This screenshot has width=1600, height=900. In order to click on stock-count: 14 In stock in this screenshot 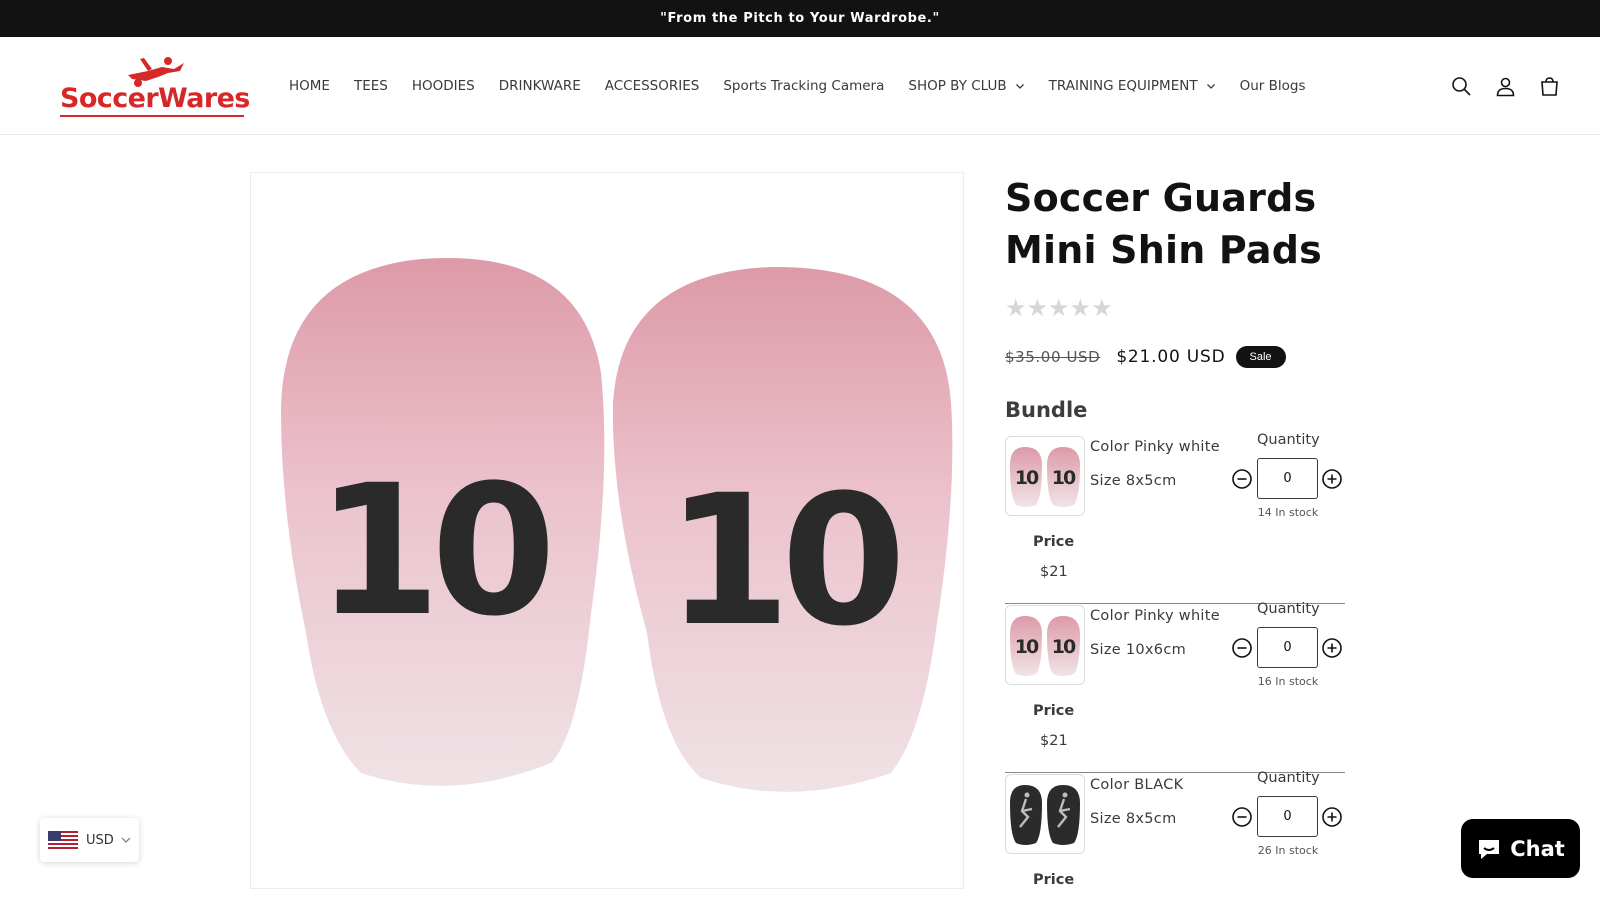, I will do `click(1288, 512)`.